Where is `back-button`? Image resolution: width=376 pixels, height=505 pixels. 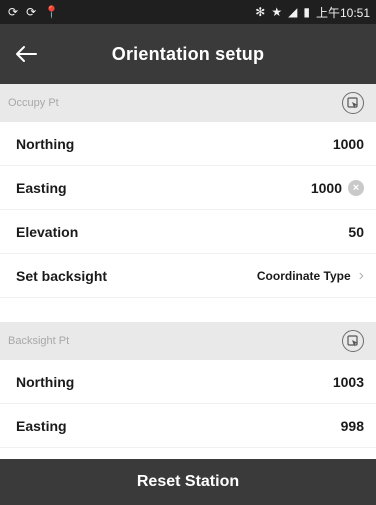 back-button is located at coordinates (26, 54).